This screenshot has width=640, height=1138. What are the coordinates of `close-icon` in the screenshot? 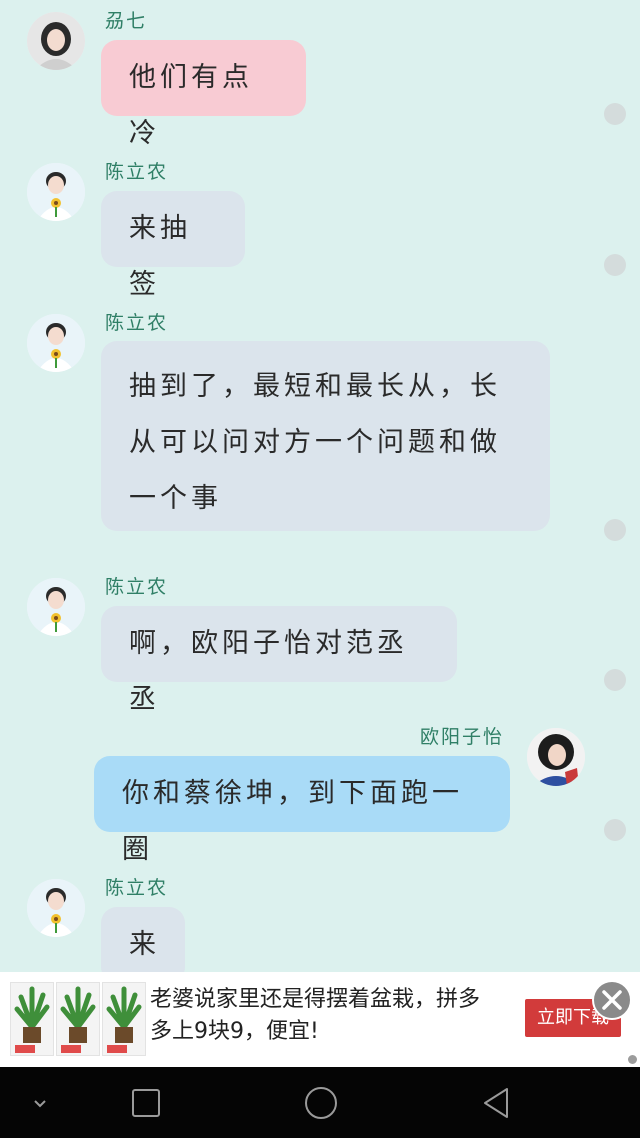 It's located at (612, 1000).